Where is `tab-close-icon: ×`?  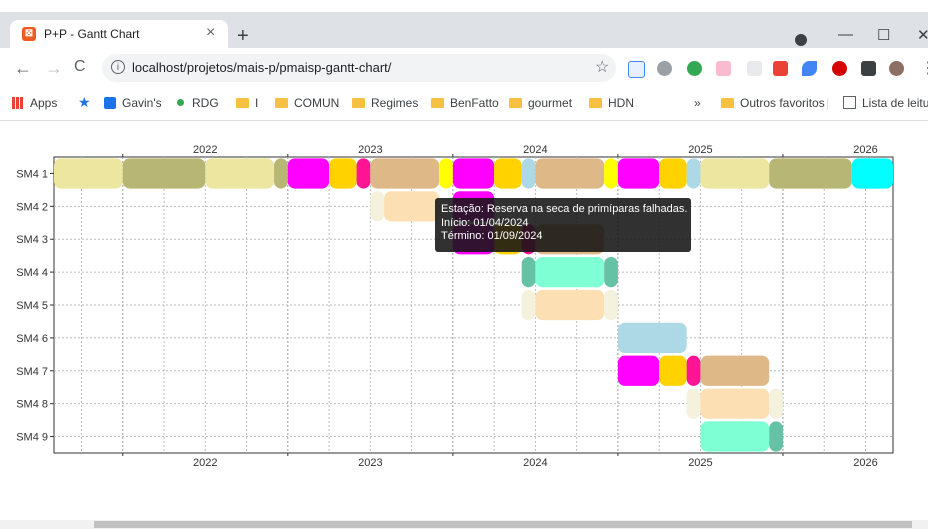 tab-close-icon: × is located at coordinates (210, 33).